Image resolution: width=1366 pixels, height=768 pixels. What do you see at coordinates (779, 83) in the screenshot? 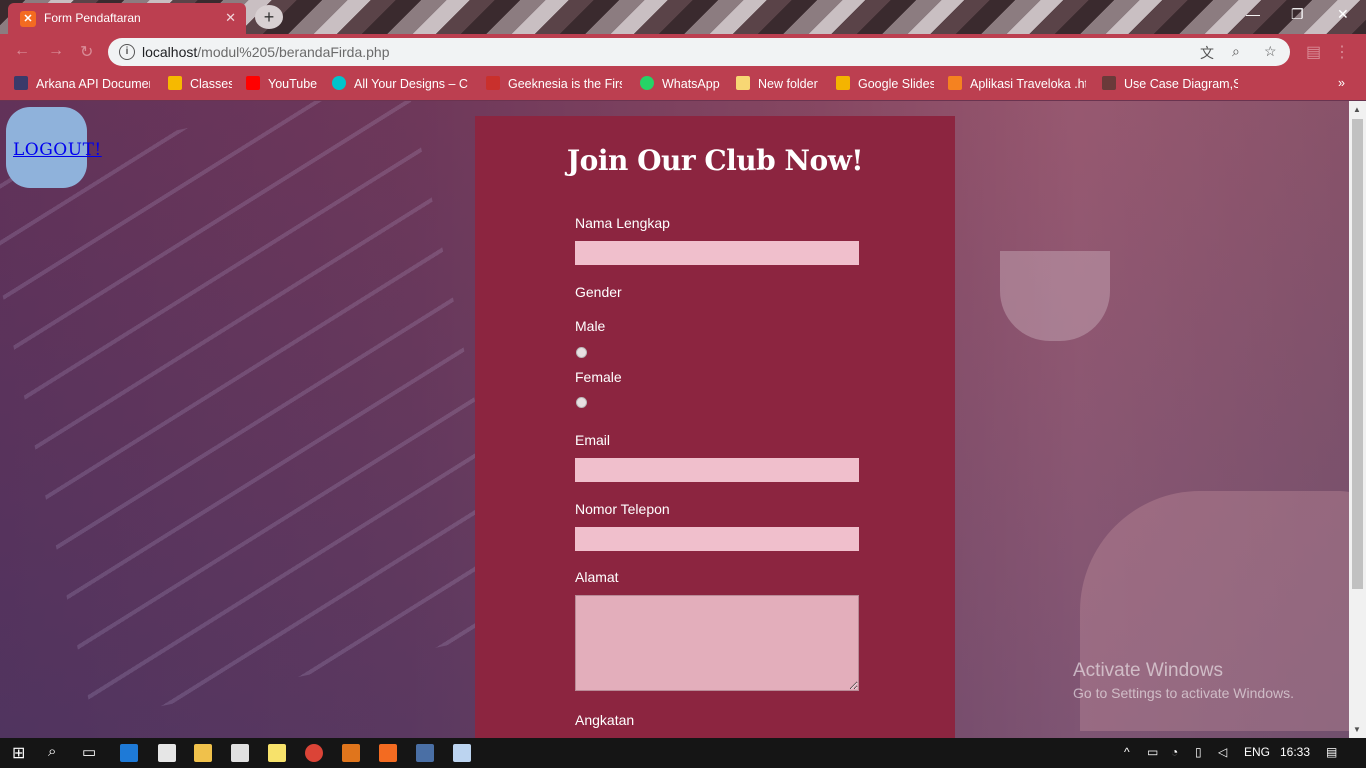
I see `bookmark-item: New folder` at bounding box center [779, 83].